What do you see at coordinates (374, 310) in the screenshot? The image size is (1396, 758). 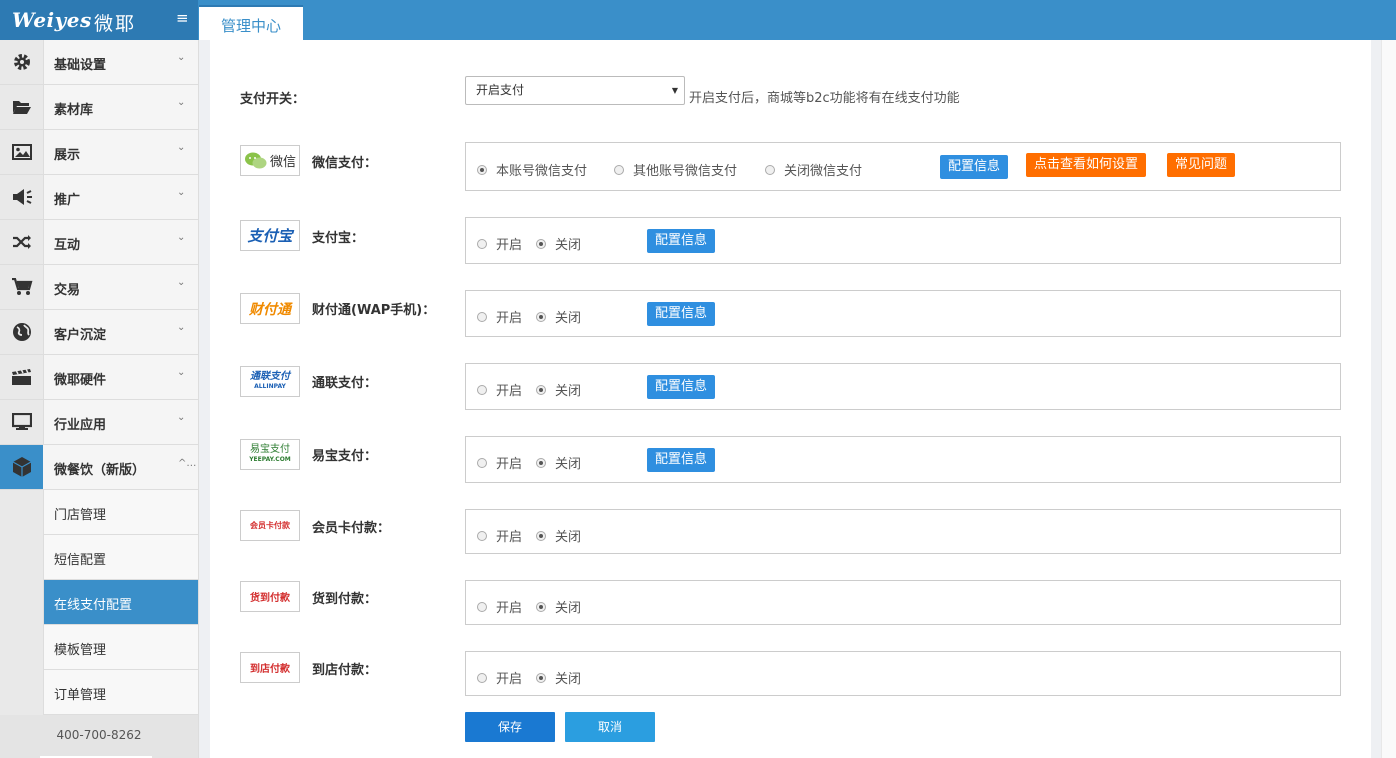 I see `tenpay-label: 财付通(WAP手机)：` at bounding box center [374, 310].